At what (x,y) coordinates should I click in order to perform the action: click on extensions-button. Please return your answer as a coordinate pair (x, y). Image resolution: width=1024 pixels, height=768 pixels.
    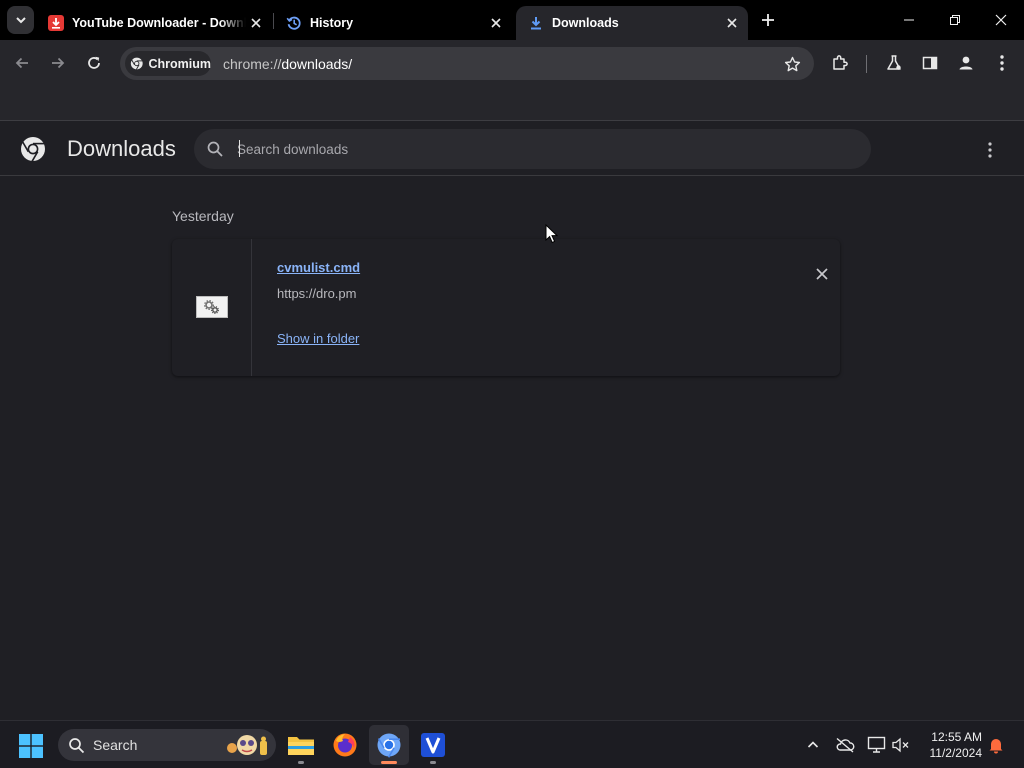
    Looking at the image, I should click on (840, 63).